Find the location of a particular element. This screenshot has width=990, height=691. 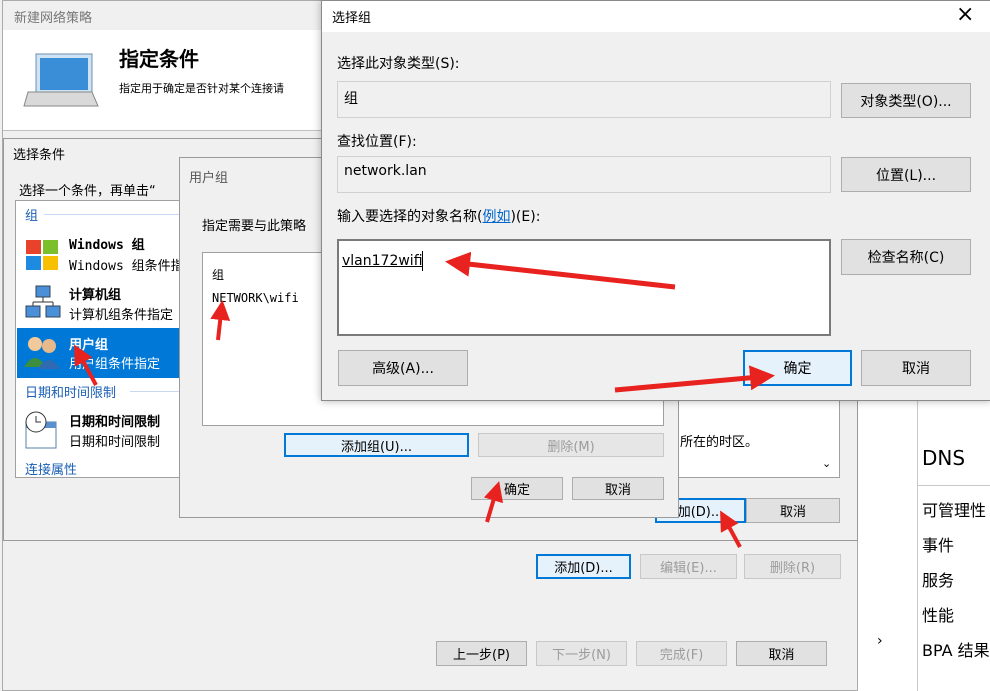

close-icon: × is located at coordinates (965, 14).